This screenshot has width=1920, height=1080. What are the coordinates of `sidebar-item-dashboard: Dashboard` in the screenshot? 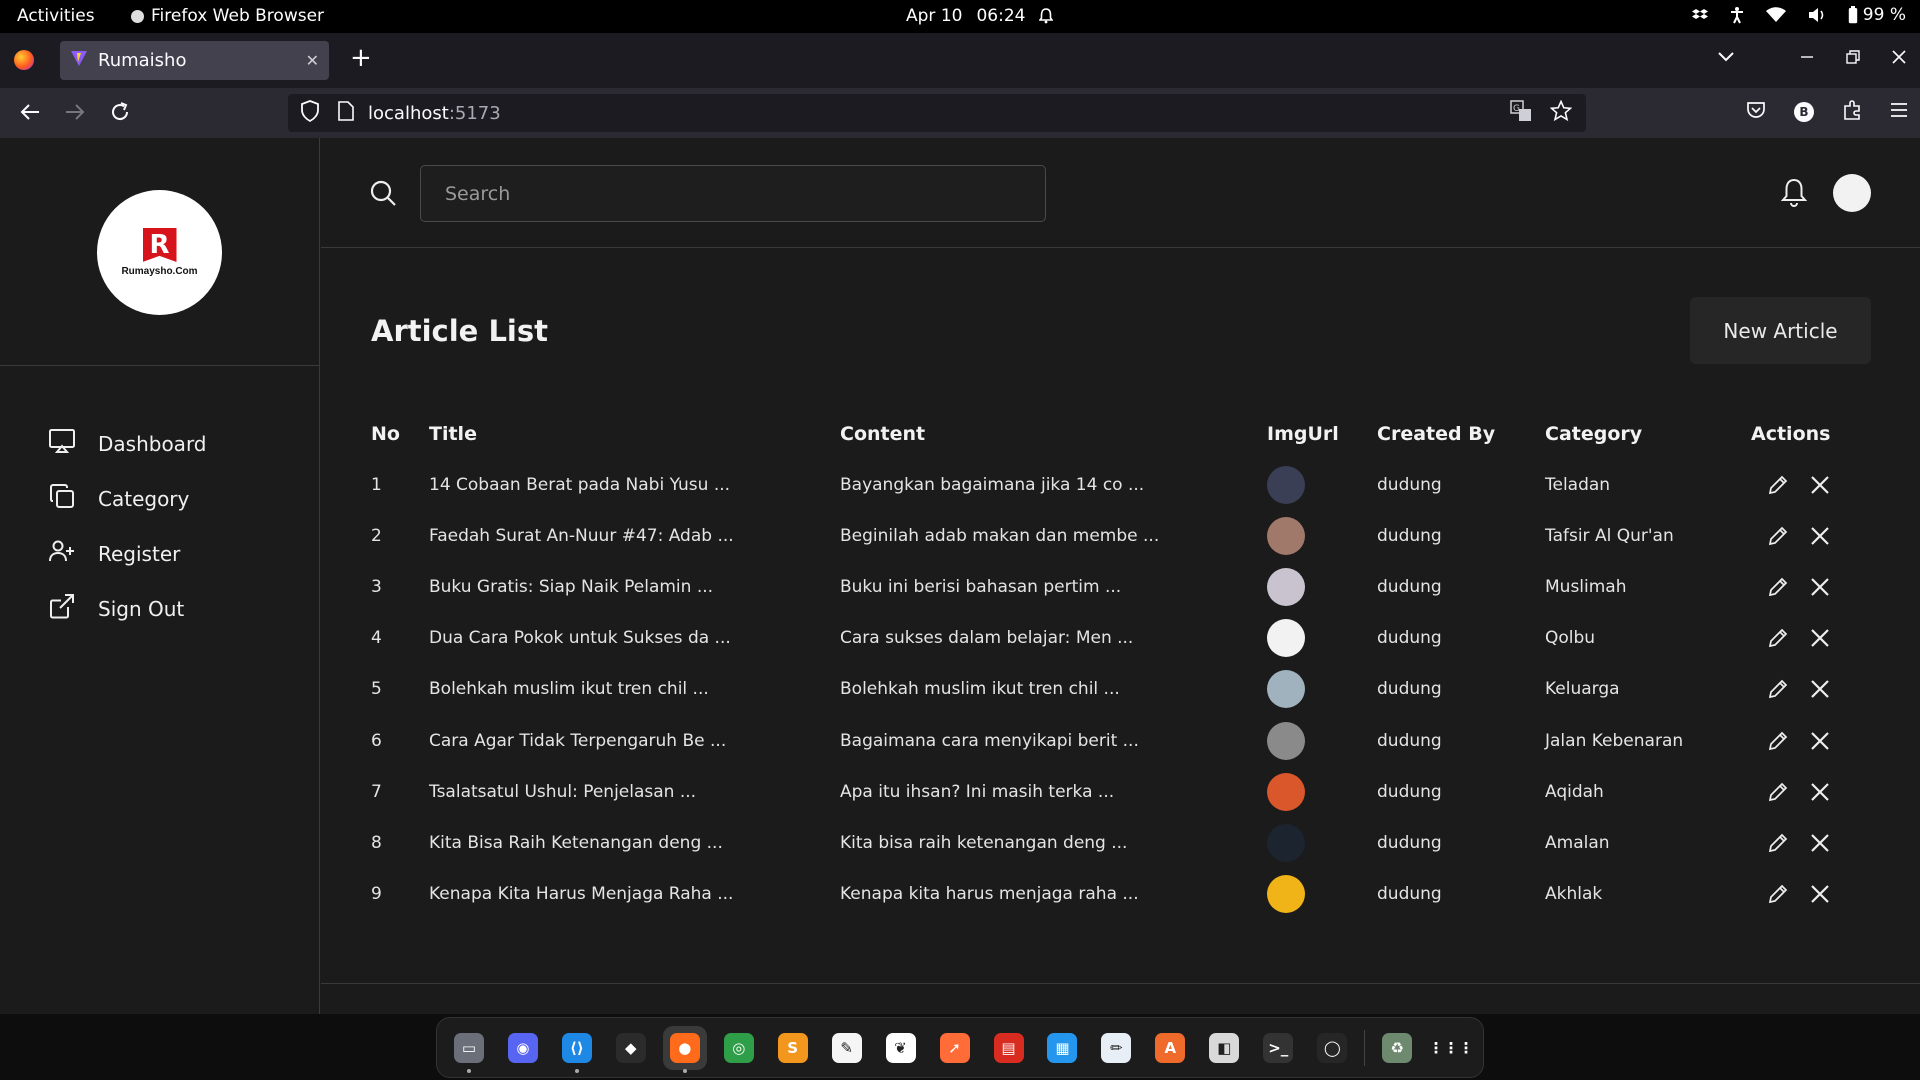 It's located at (127, 443).